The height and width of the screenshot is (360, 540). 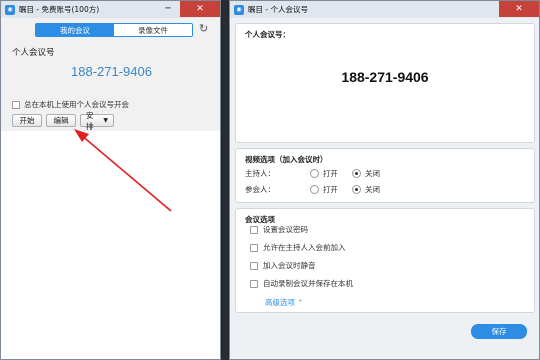 What do you see at coordinates (286, 159) in the screenshot?
I see `video-options-title: 视频选项（加入会议时）` at bounding box center [286, 159].